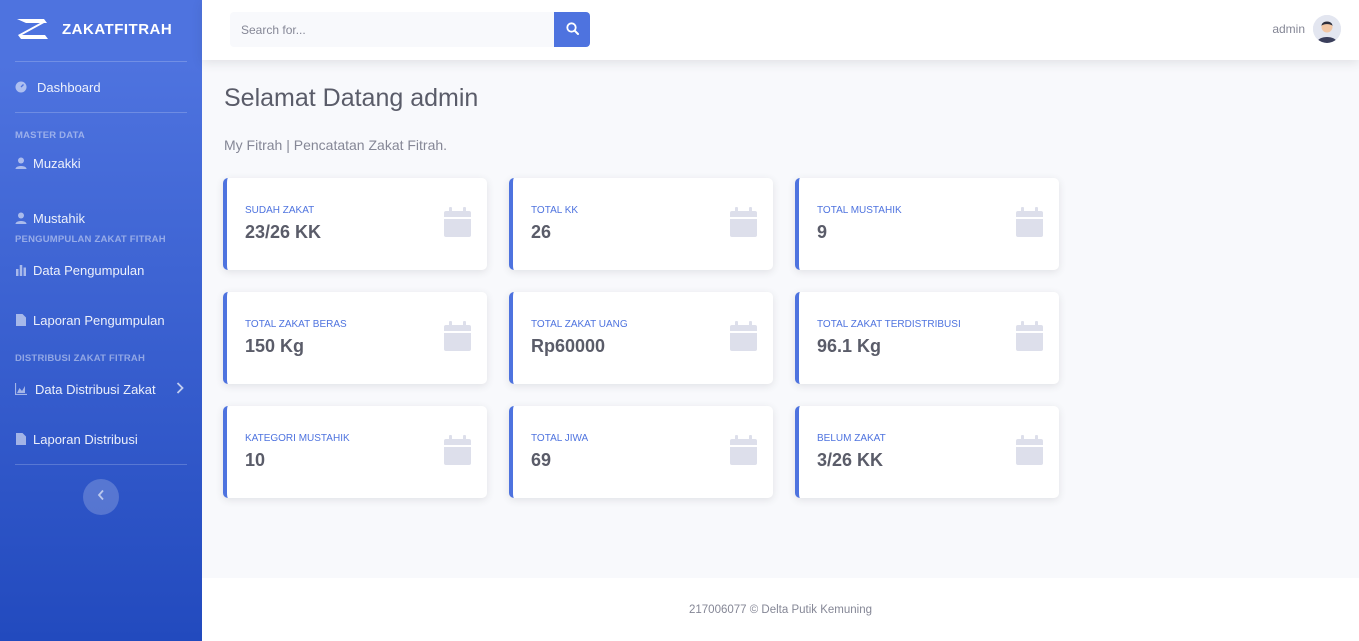  I want to click on tachometer-icon, so click(21, 87).